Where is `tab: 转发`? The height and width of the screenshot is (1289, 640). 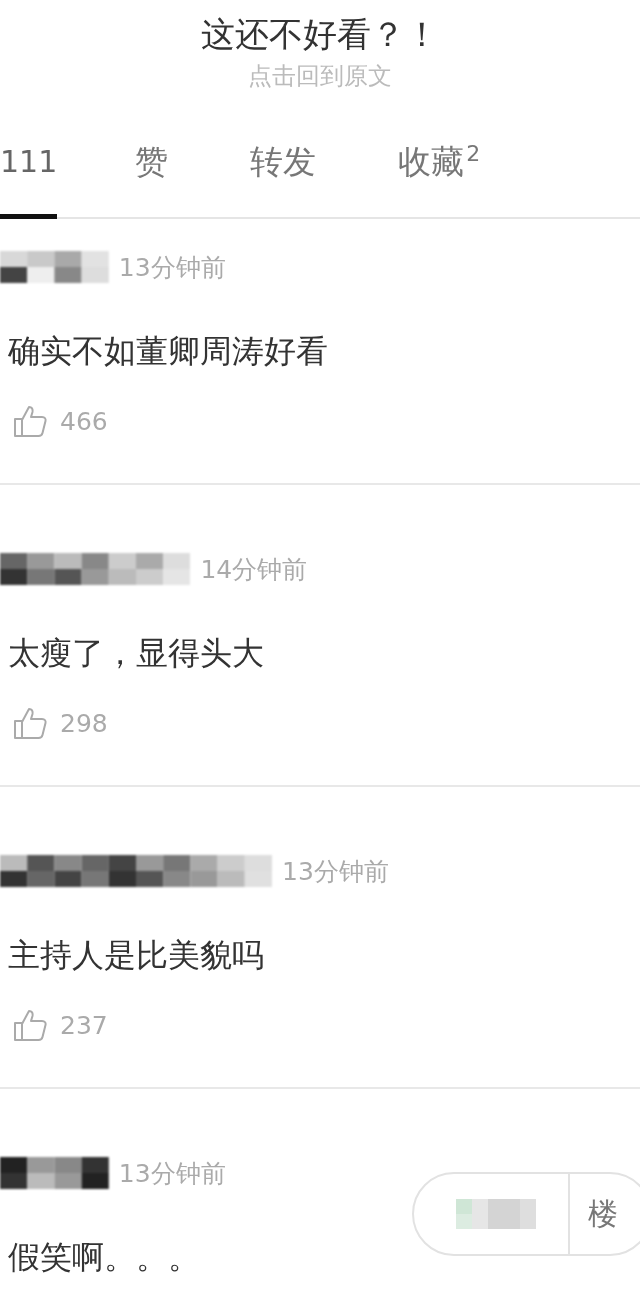
tab: 转发 is located at coordinates (283, 179).